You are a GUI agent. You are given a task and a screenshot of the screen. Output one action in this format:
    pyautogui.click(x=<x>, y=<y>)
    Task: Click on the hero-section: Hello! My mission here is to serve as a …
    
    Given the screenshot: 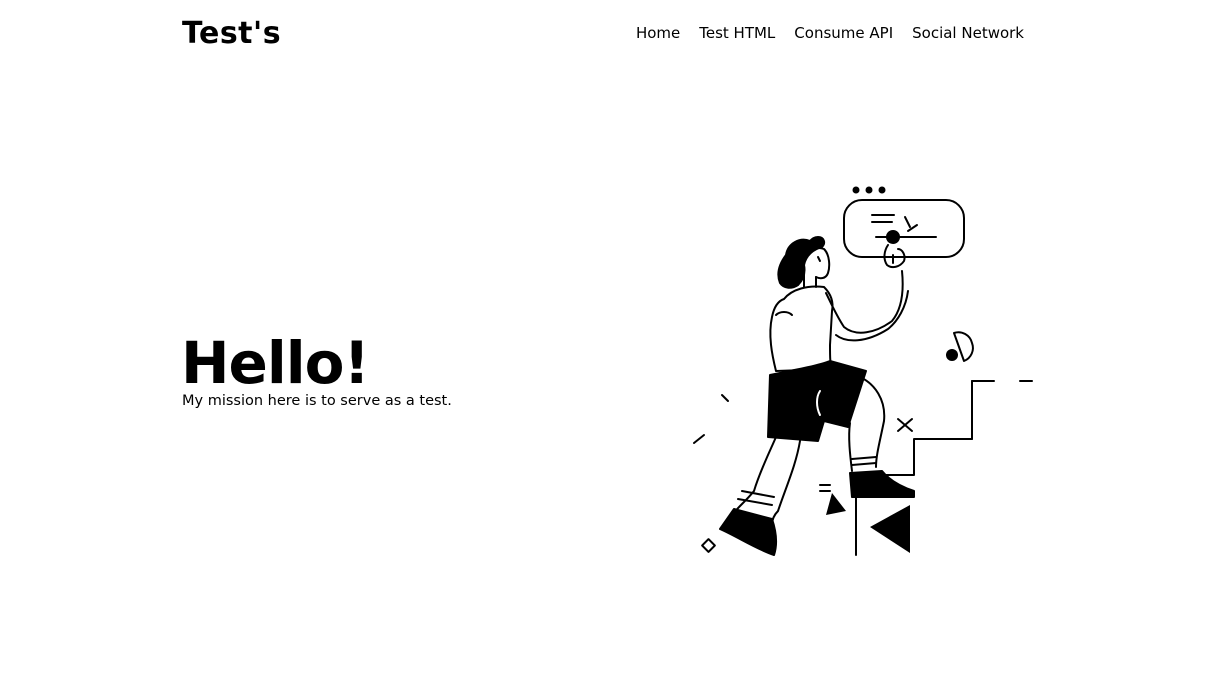 What is the action you would take?
    pyautogui.click(x=391, y=370)
    